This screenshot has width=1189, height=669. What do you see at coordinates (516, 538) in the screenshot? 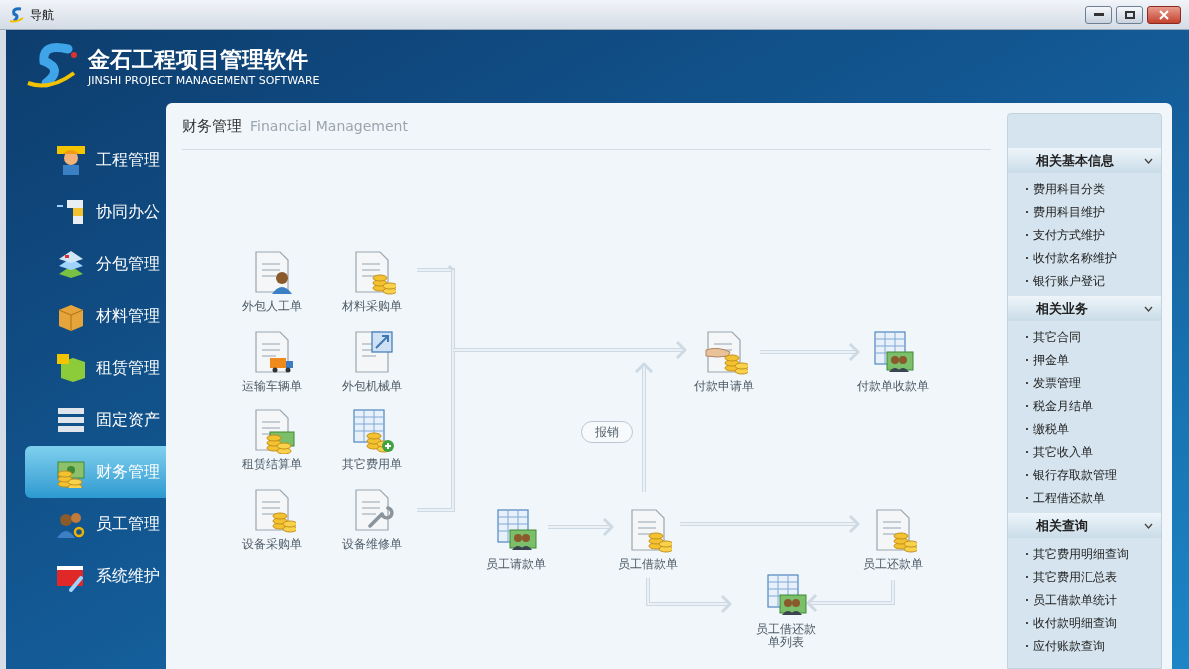
I see `flow-node: 员工请款单` at bounding box center [516, 538].